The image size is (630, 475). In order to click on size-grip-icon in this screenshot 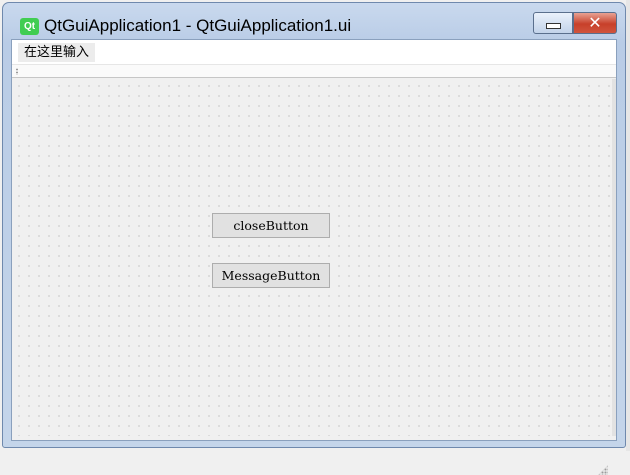, I will do `click(603, 470)`.